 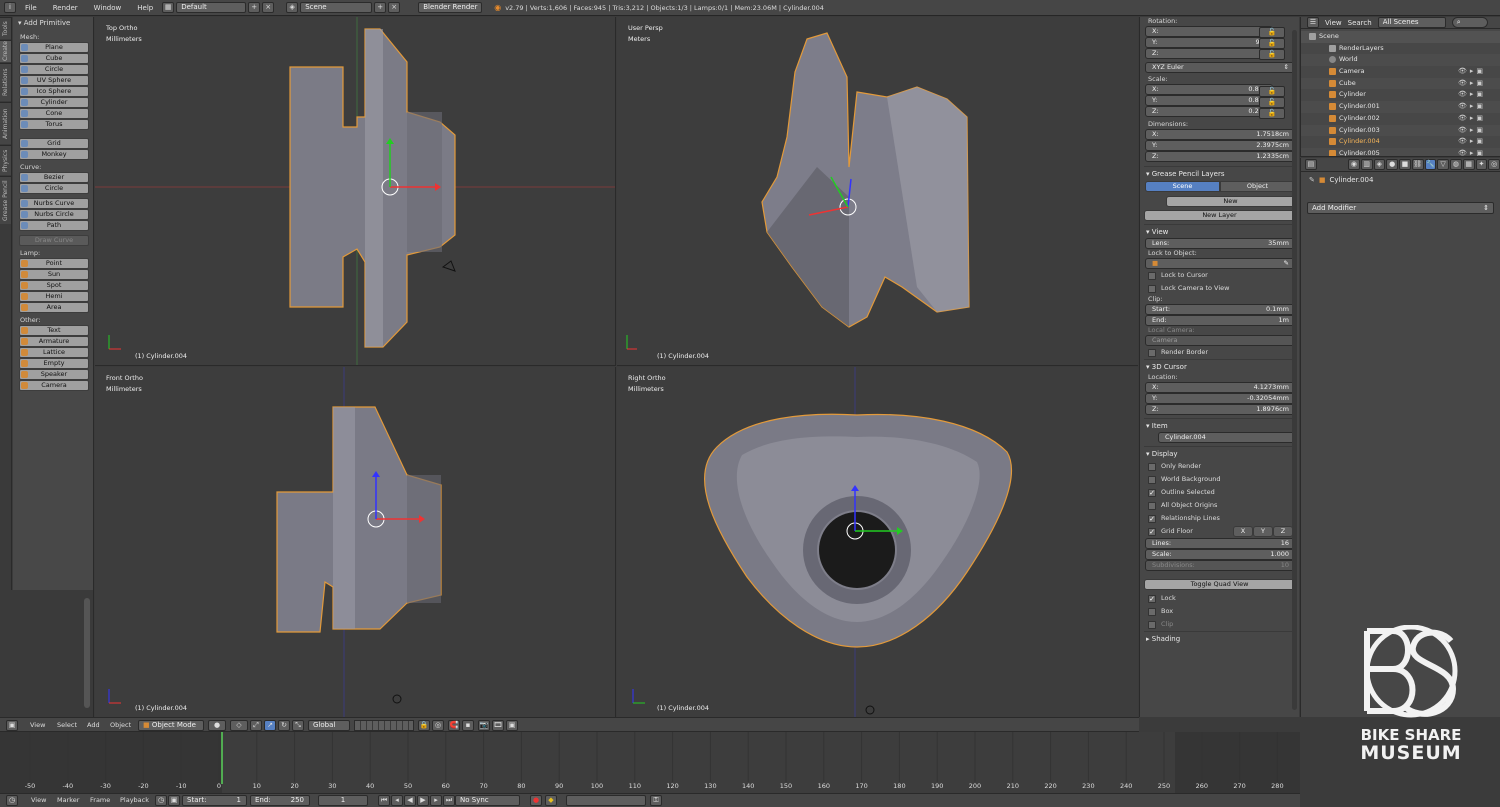 I want to click on all-object-origins-checkbox: All Object Origins, so click(x=1219, y=505).